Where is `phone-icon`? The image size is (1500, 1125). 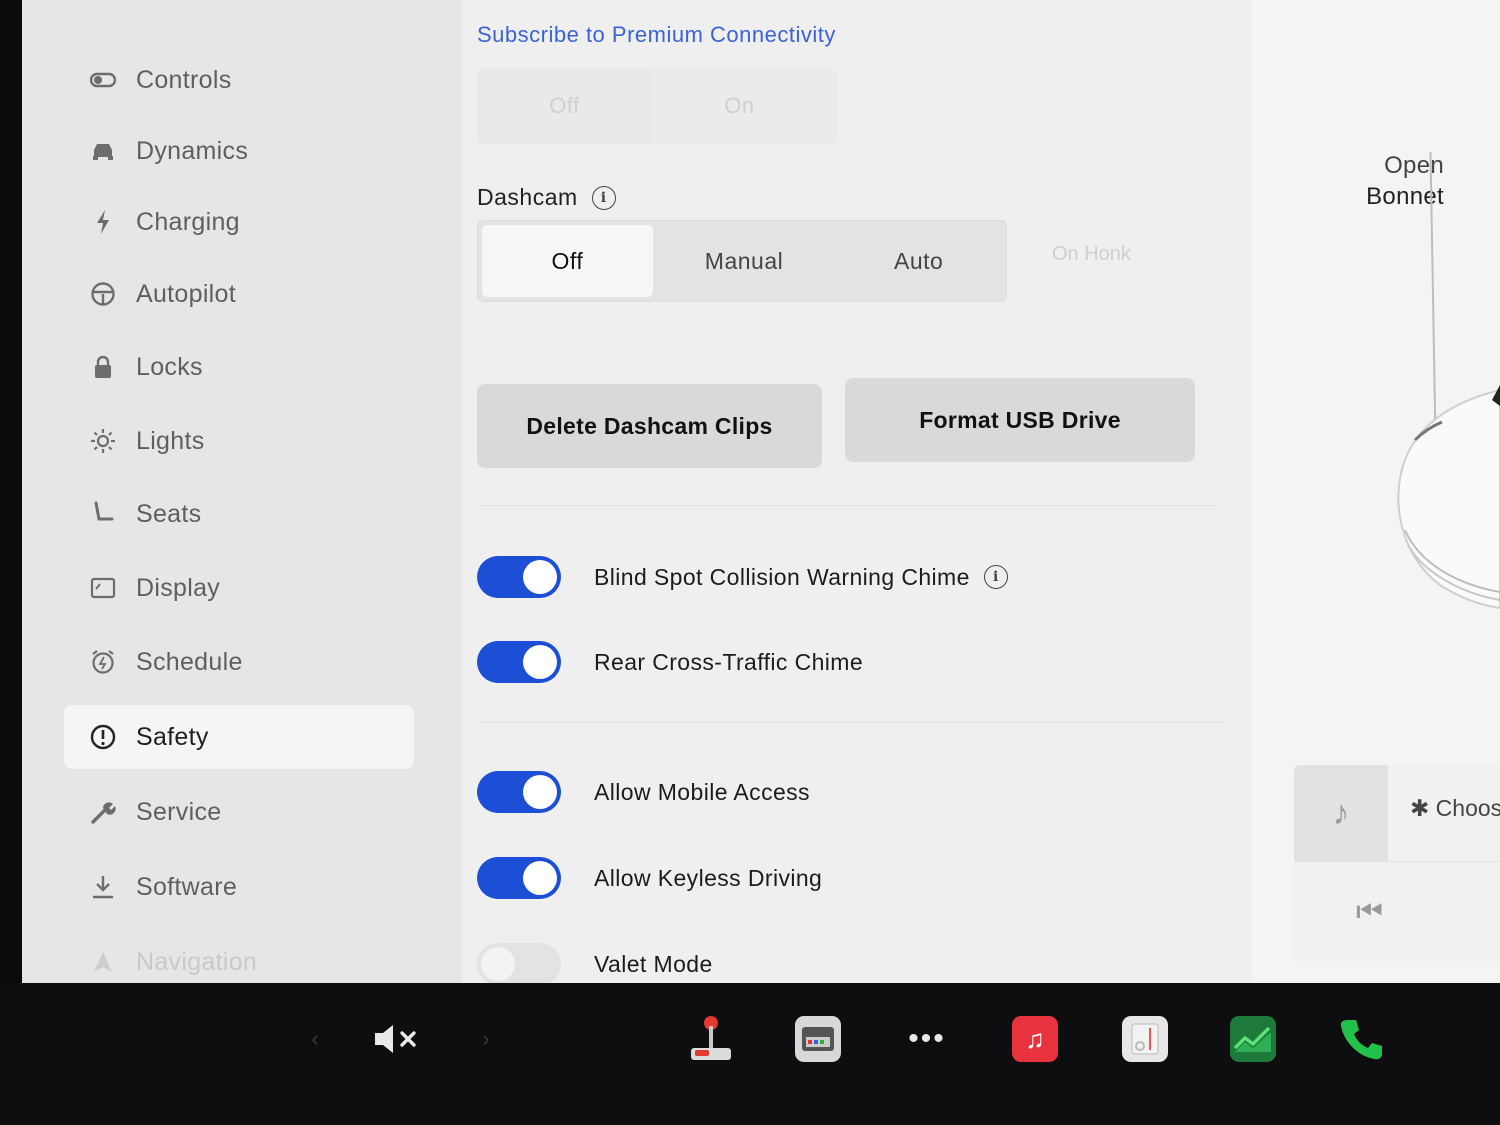 phone-icon is located at coordinates (1361, 1039).